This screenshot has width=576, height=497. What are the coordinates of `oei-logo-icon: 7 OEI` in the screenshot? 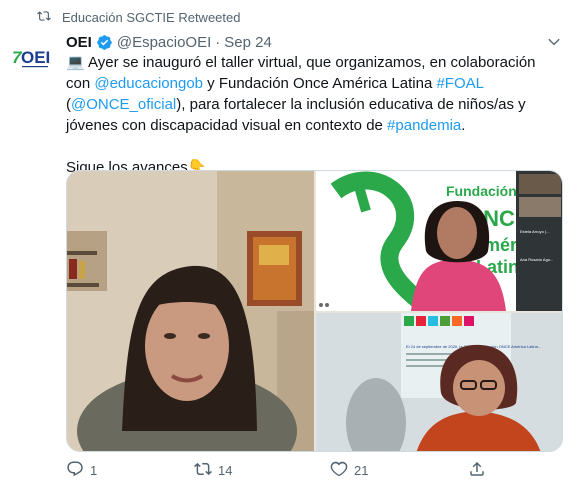 It's located at (32, 57).